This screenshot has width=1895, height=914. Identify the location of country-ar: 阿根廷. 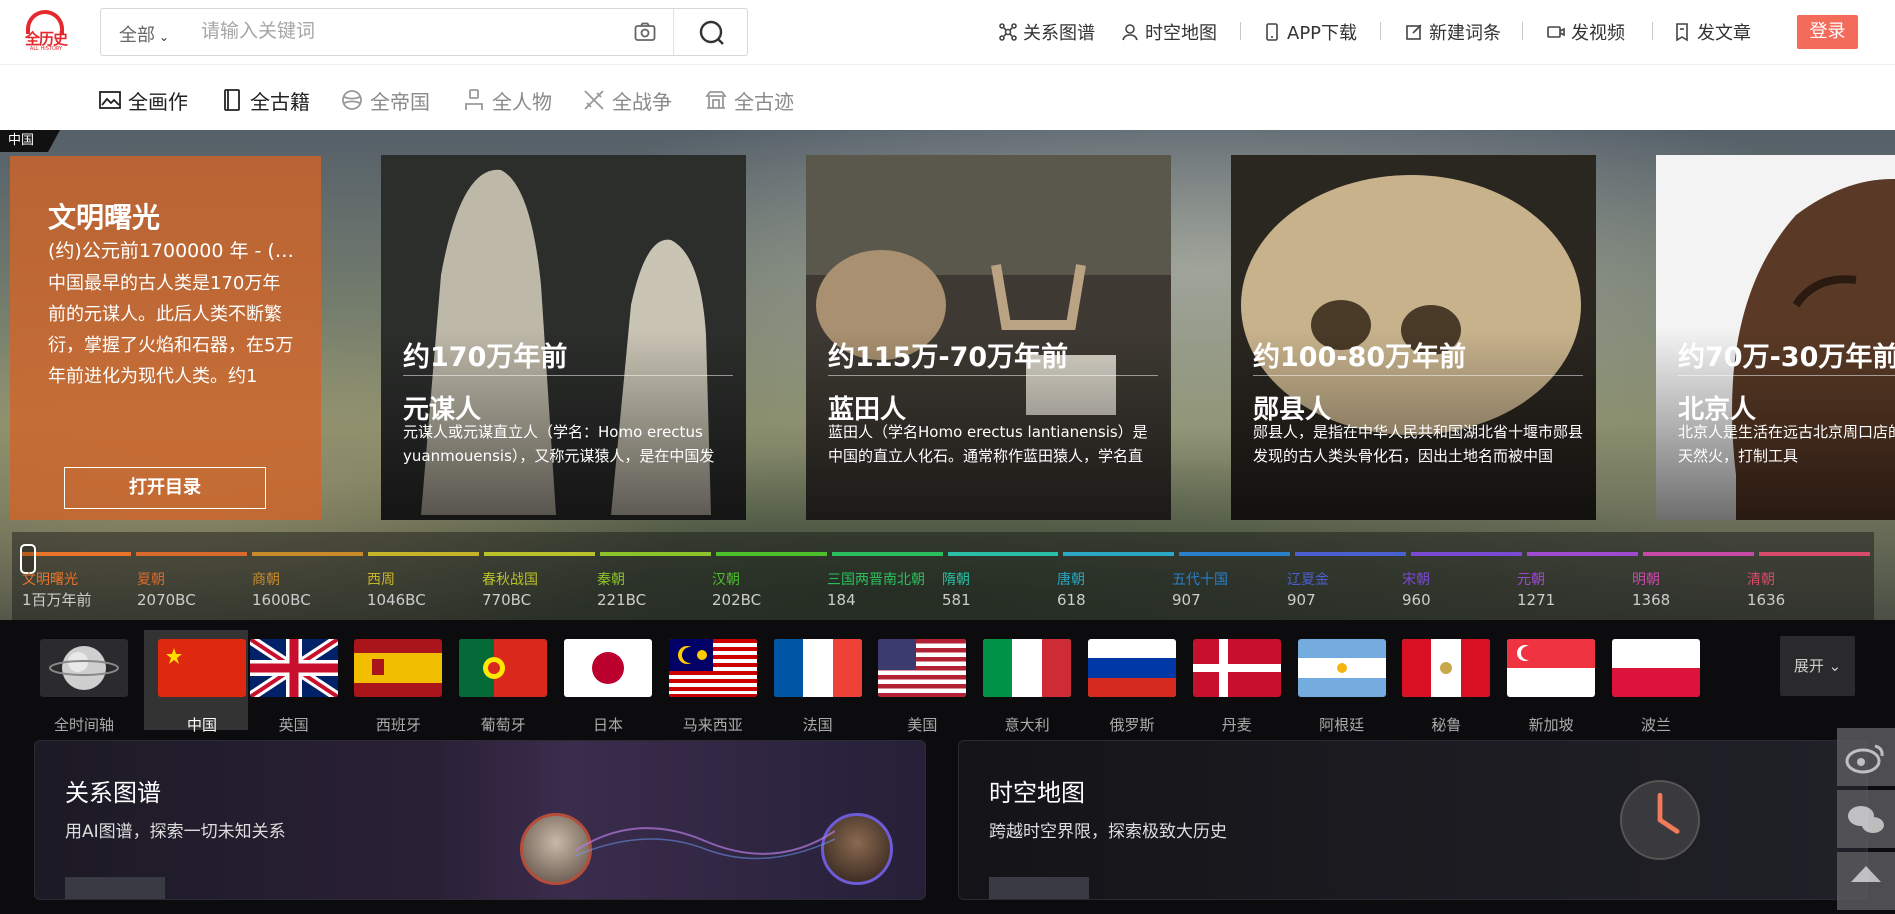
(1335, 682).